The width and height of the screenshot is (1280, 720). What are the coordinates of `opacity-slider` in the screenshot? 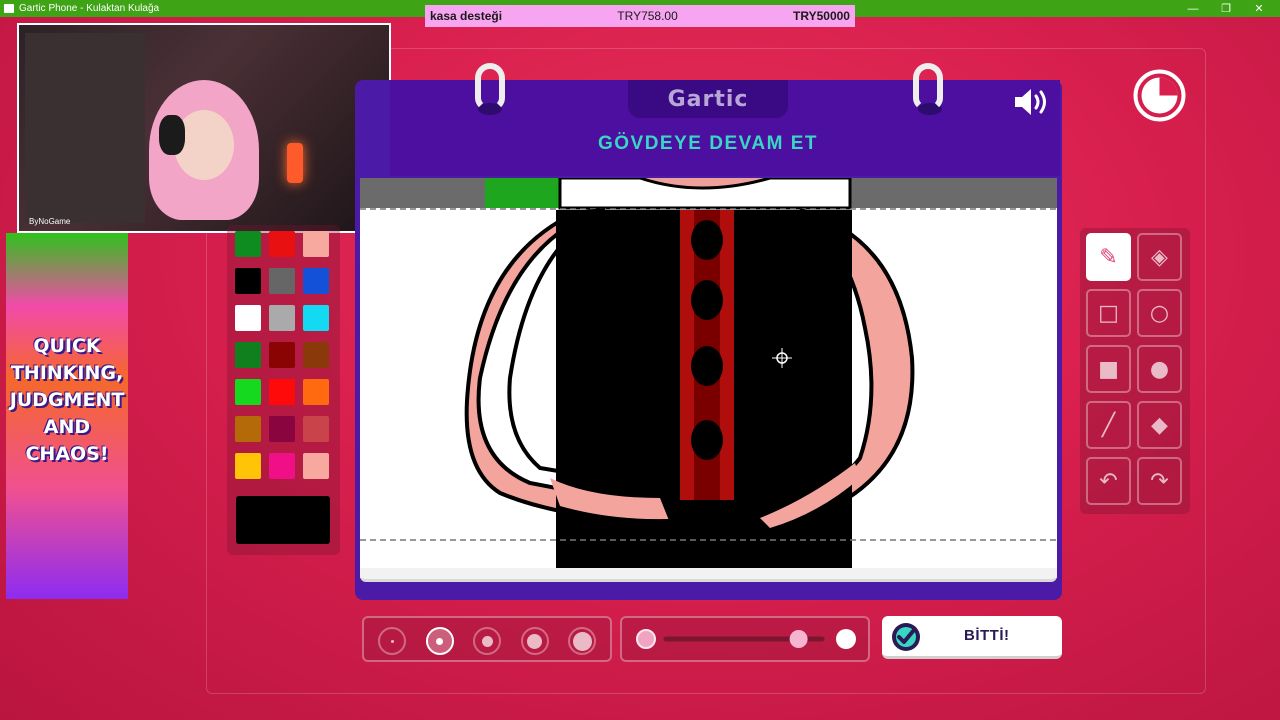 It's located at (745, 639).